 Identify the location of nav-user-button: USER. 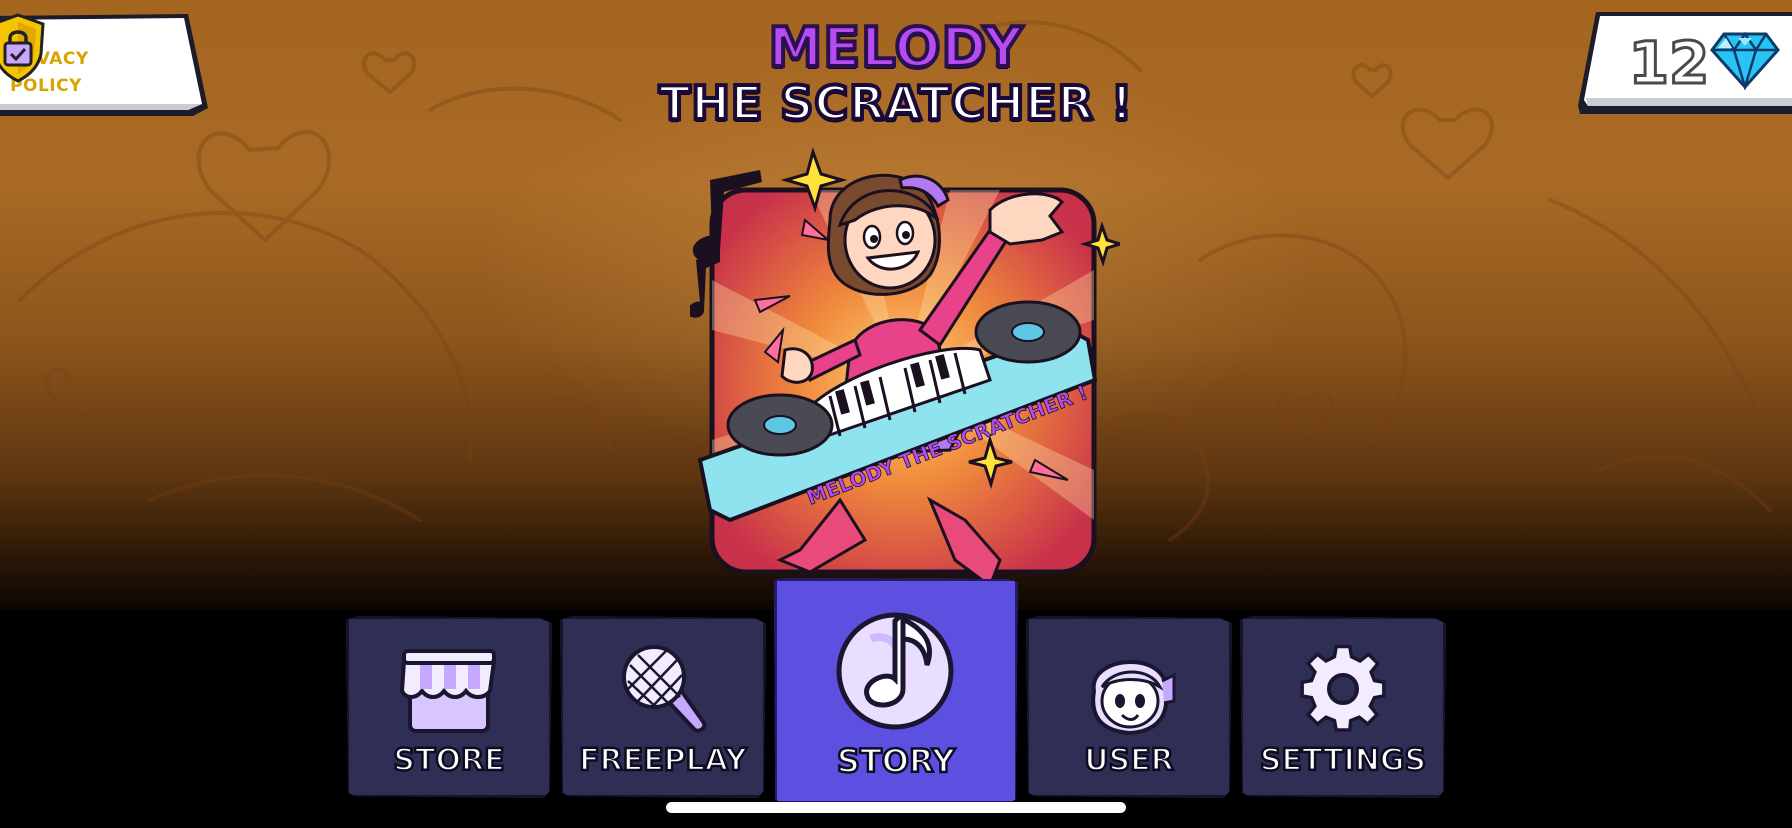
(1129, 707).